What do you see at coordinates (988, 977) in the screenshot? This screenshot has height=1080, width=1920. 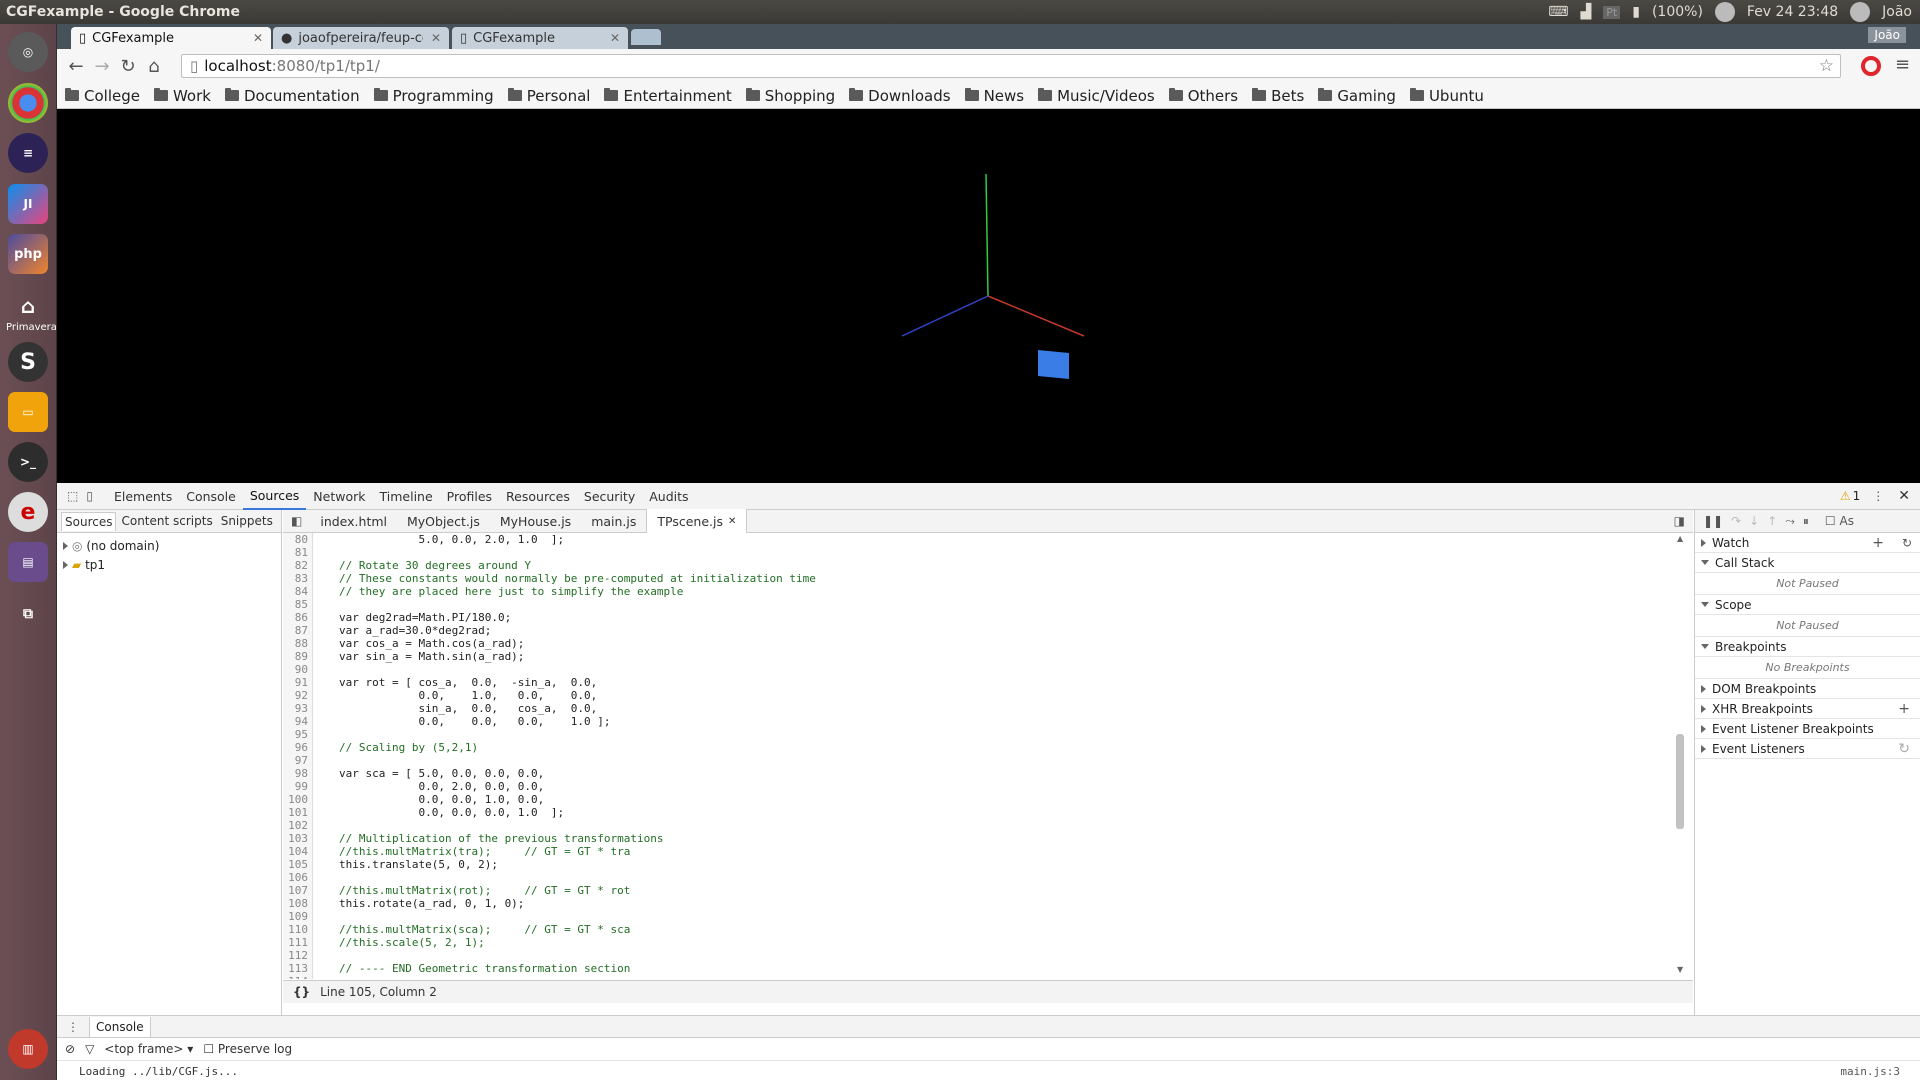 I see `code-line: 114` at bounding box center [988, 977].